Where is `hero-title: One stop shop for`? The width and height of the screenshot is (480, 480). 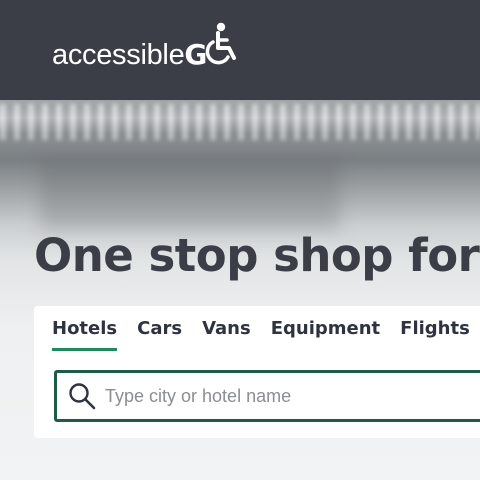 hero-title: One stop shop for is located at coordinates (257, 255).